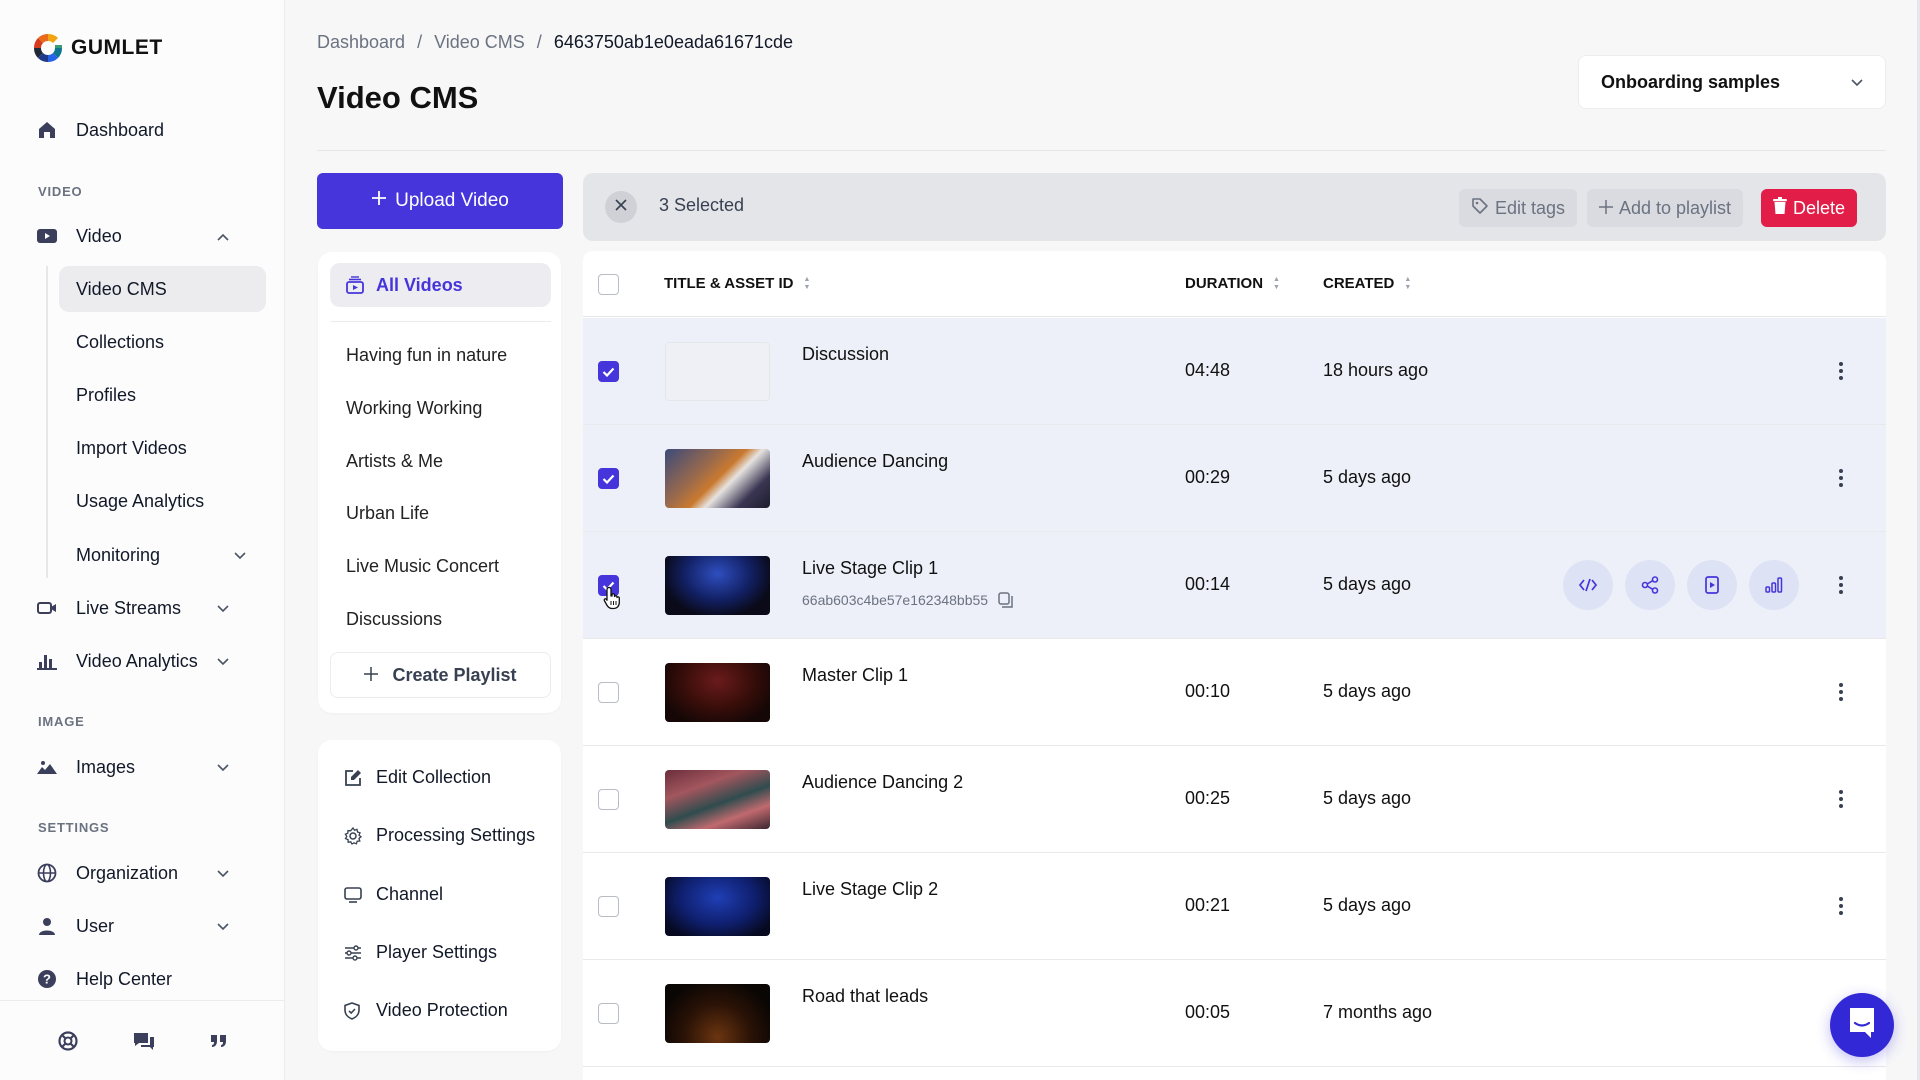 The image size is (1920, 1080). I want to click on video-title: Live Stage Clip 1, so click(870, 568).